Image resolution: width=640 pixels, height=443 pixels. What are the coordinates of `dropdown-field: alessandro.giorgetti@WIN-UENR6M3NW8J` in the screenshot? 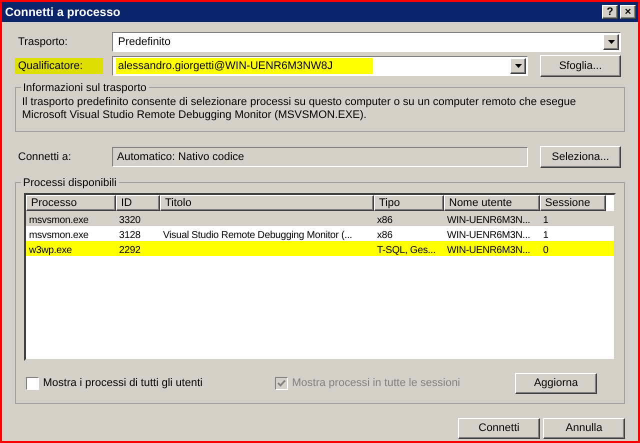 It's located at (320, 66).